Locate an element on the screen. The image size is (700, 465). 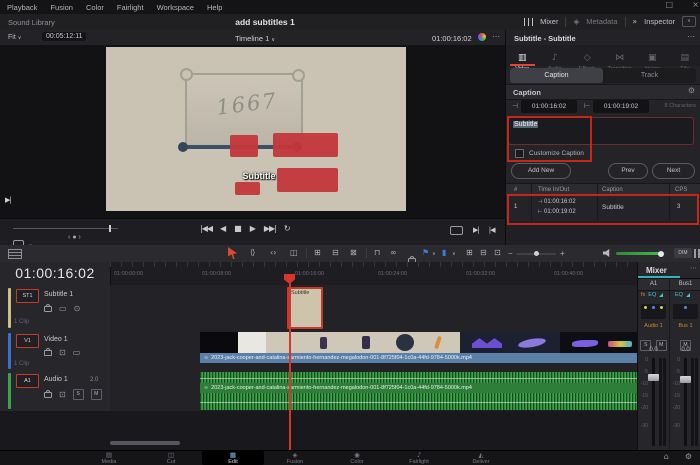
razor-tool-icon is located at coordinates (294, 253).